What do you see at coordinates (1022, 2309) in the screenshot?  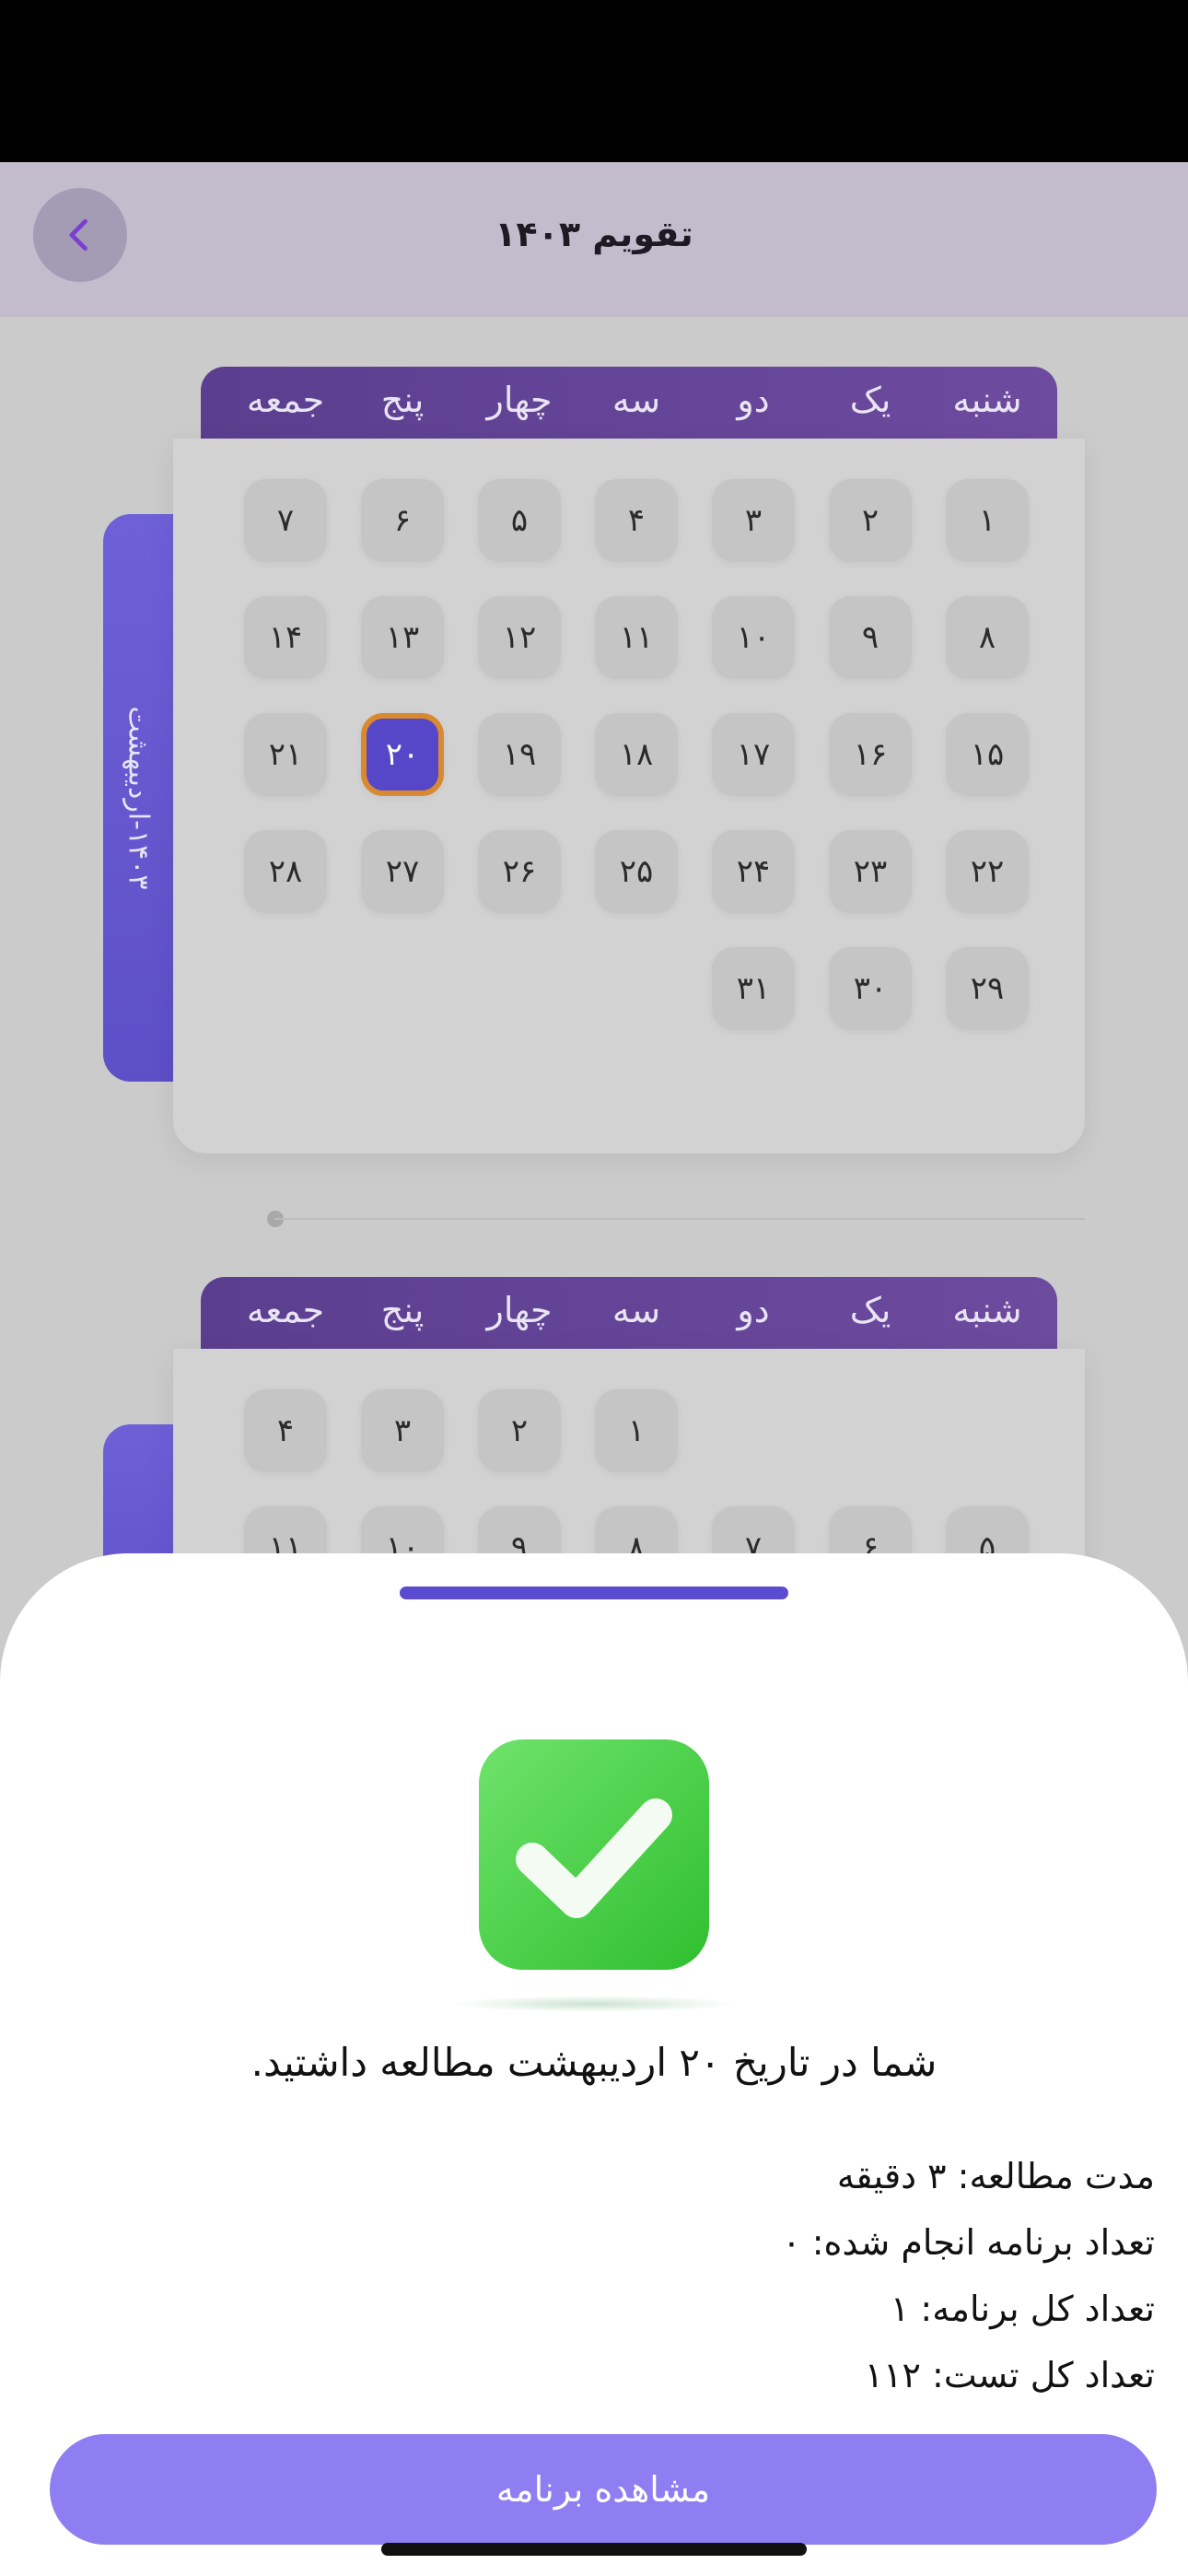 I see `stat-total-programs: تعداد کل برنامه: ۱` at bounding box center [1022, 2309].